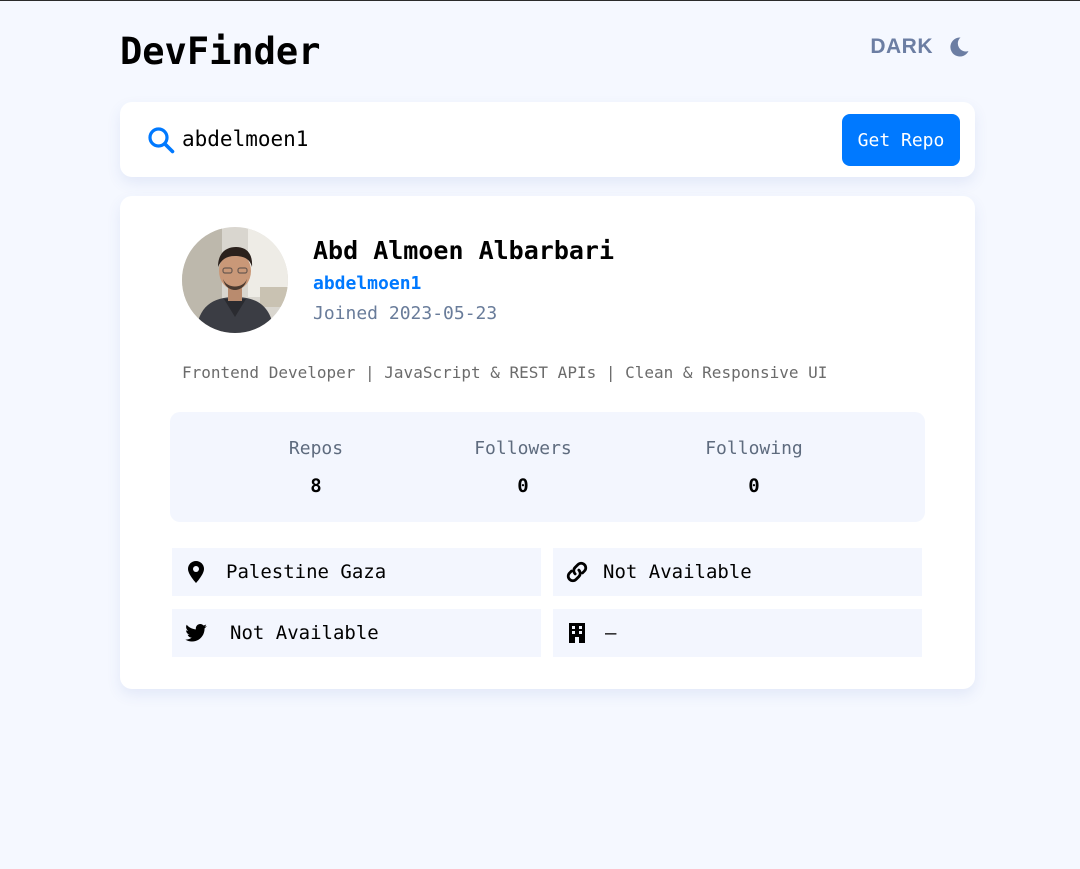  I want to click on twitter-icon, so click(196, 633).